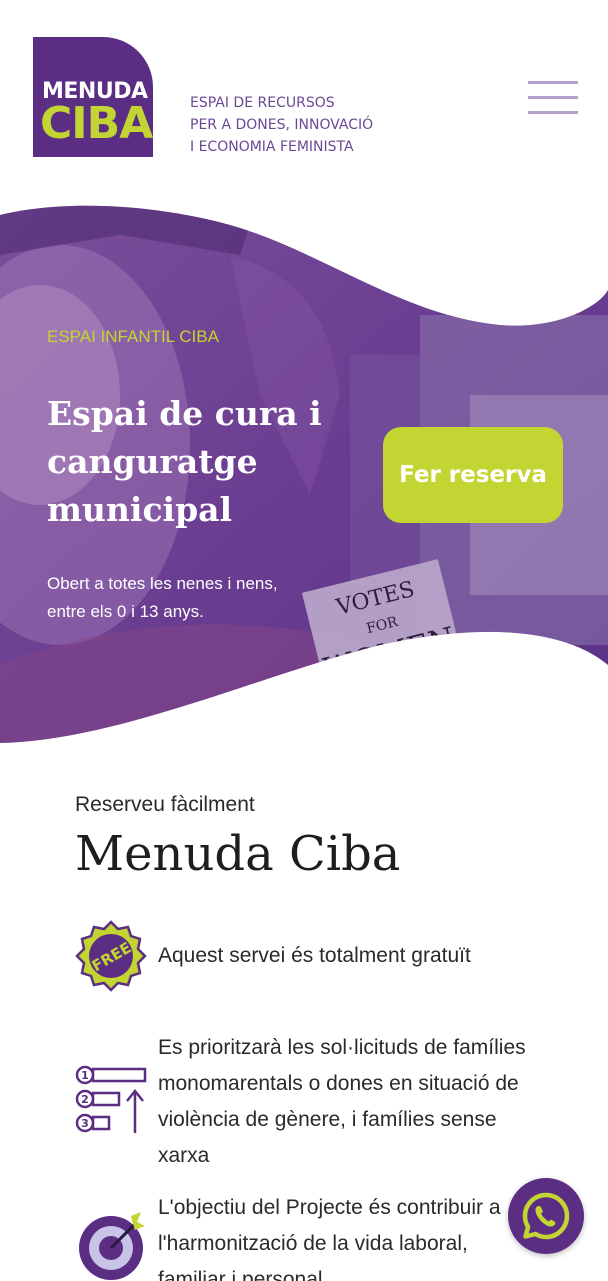  What do you see at coordinates (125, 611) in the screenshot?
I see `hero-description-line: entre els 0 i 13 anys.` at bounding box center [125, 611].